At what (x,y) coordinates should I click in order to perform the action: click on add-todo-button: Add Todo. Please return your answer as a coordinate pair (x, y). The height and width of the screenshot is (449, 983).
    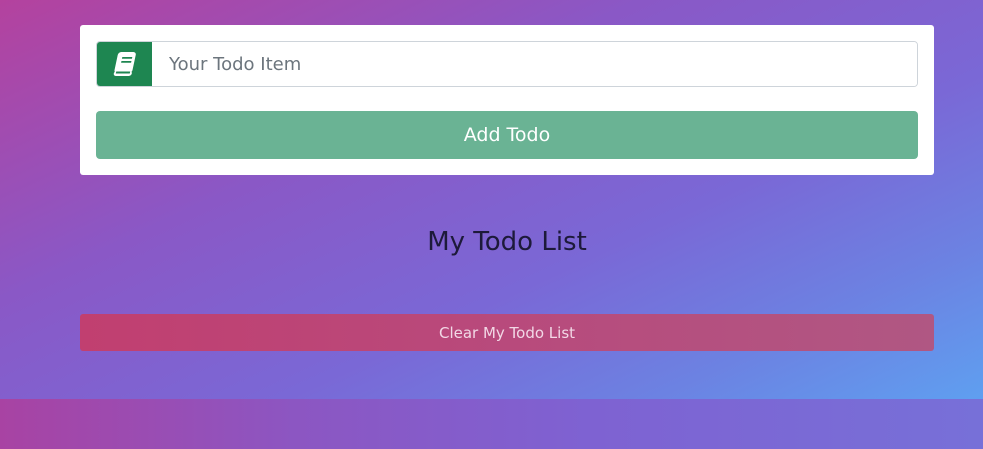
    Looking at the image, I should click on (507, 135).